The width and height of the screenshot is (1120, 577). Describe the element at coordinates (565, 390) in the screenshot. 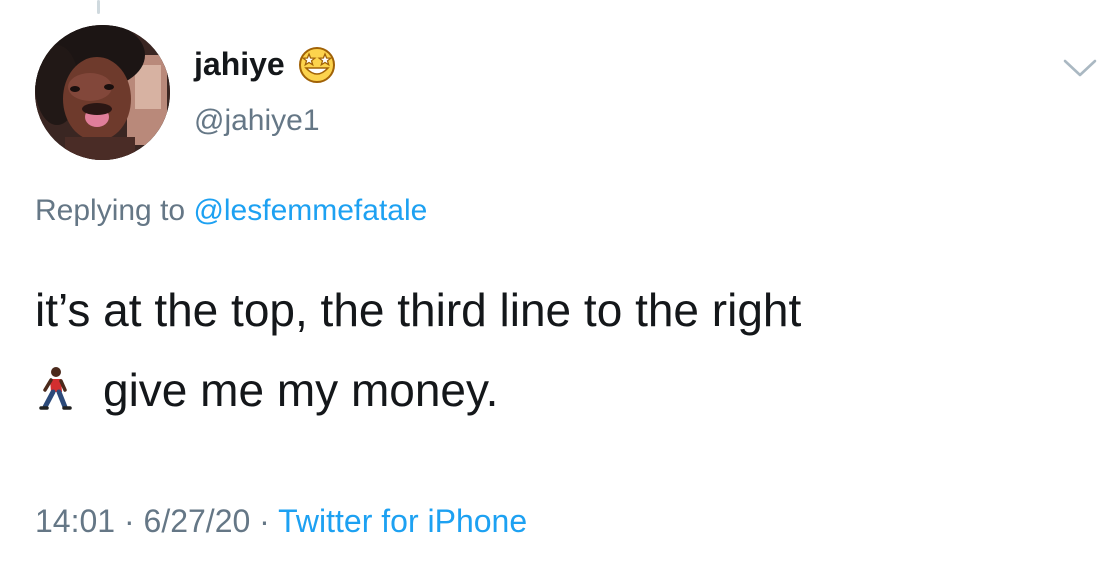

I see `tweet-text-line-2-wrapper: give me my money.` at that location.